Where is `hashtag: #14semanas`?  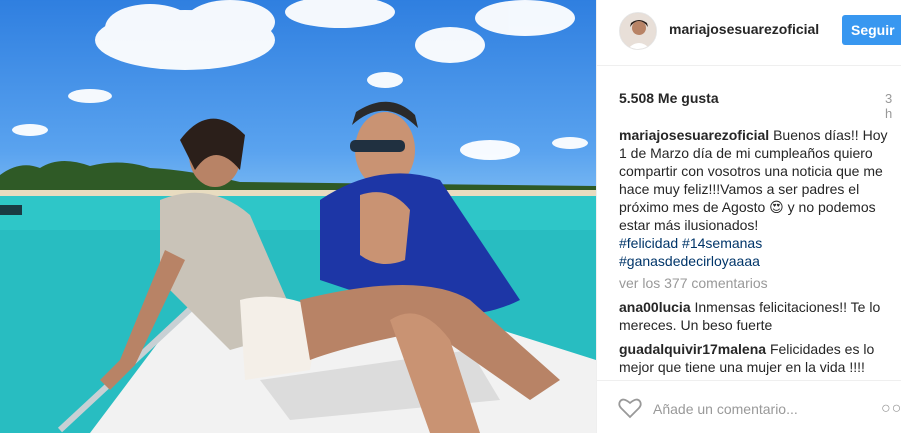
hashtag: #14semanas is located at coordinates (722, 243).